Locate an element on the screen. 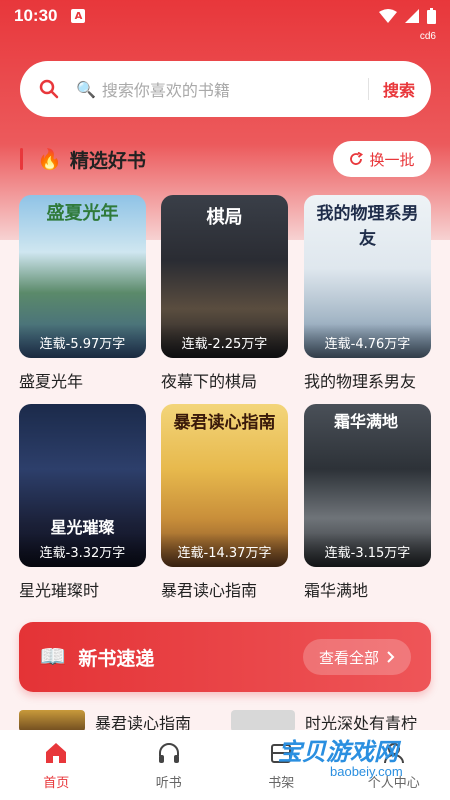  book-card: 暴君读心指南 连载-14.37万字 暴君读心指南 is located at coordinates (224, 502).